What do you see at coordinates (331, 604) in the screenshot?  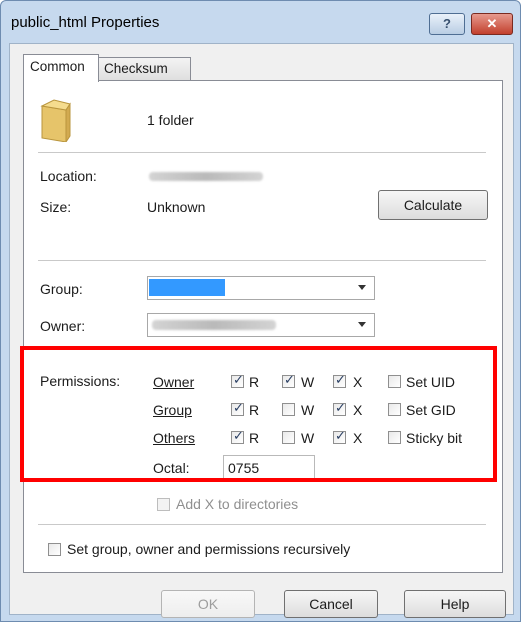 I see `cancel-button: Cancel` at bounding box center [331, 604].